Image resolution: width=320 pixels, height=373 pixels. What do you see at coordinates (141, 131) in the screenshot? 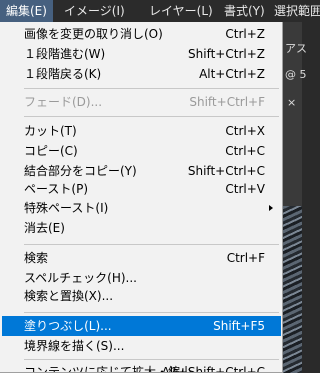
I see `menu-item-cut: カット(T) Ctrl+X` at bounding box center [141, 131].